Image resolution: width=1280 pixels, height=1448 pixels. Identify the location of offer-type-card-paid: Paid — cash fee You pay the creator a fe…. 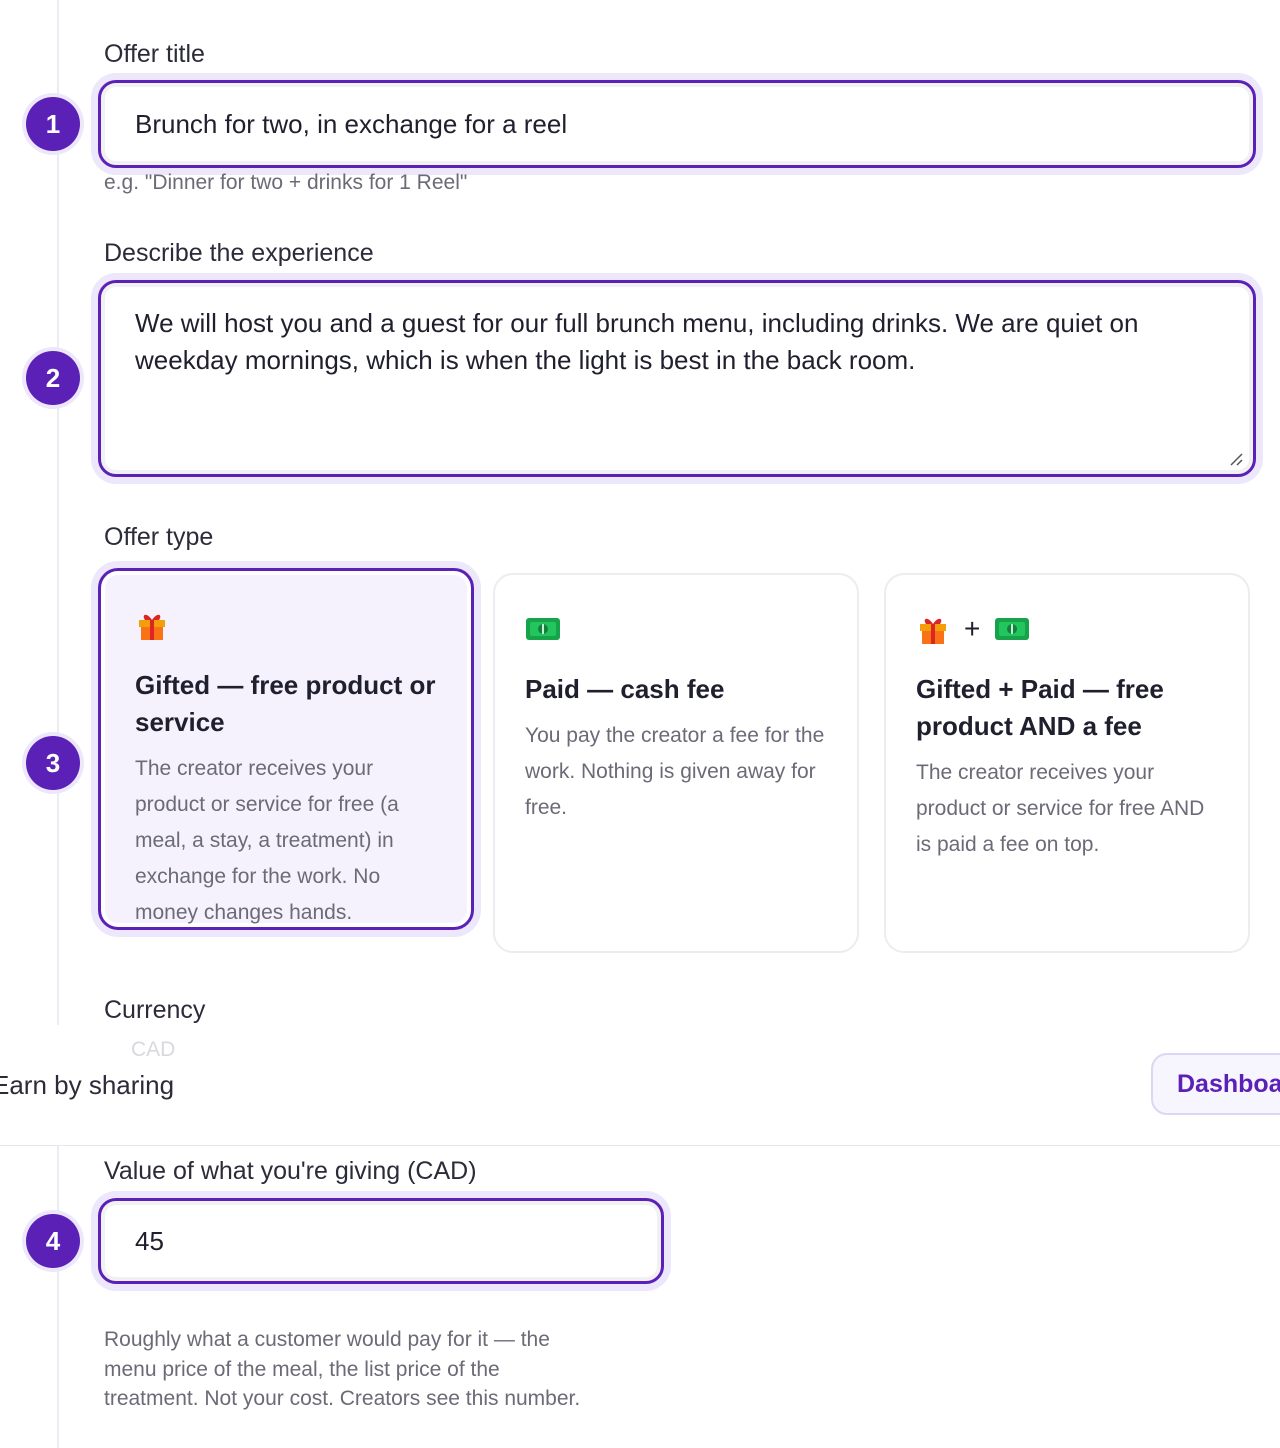
(676, 763).